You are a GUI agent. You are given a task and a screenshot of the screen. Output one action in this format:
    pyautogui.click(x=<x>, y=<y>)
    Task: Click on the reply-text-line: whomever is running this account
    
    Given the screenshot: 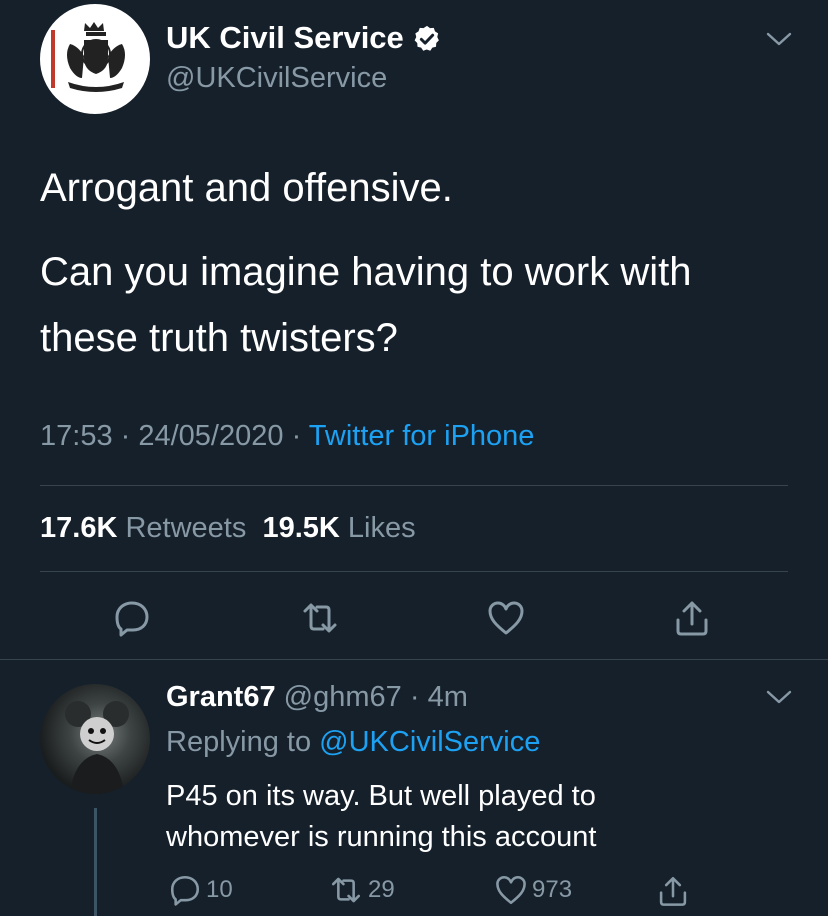 What is the action you would take?
    pyautogui.click(x=381, y=837)
    